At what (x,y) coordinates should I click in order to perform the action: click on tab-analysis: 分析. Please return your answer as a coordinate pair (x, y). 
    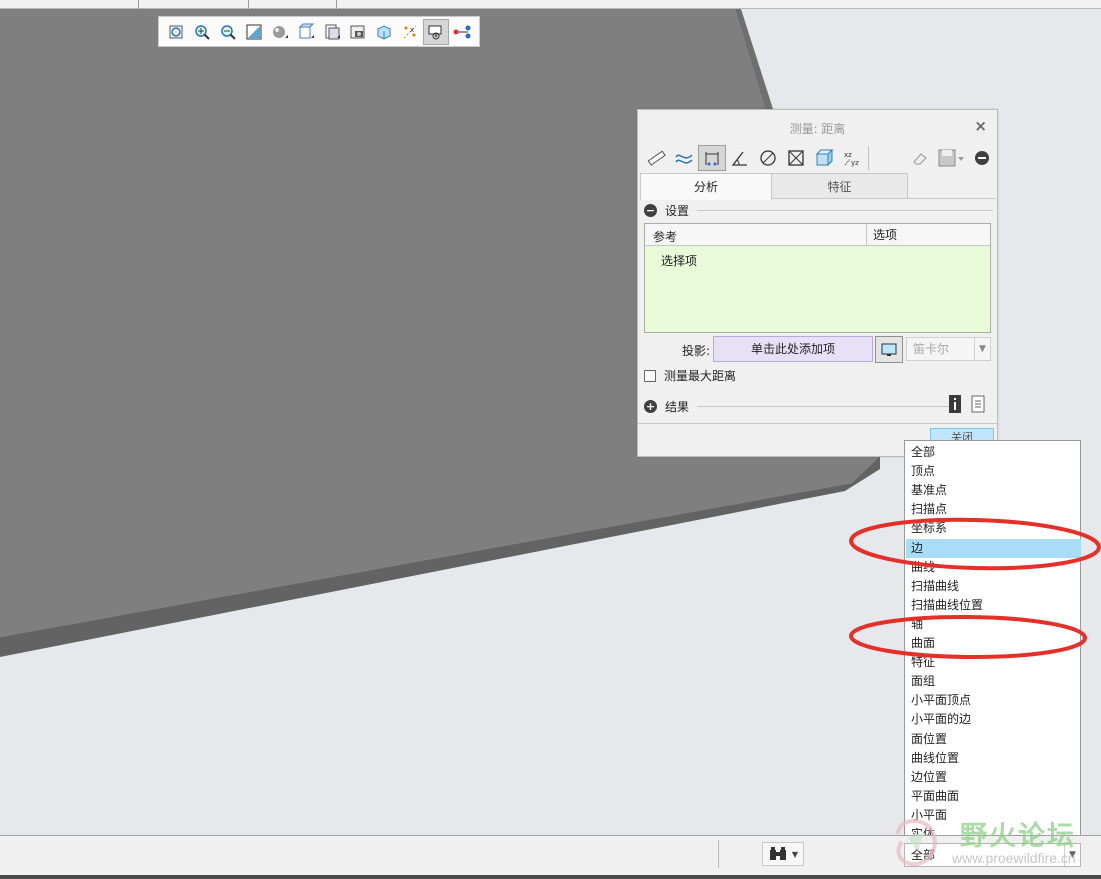
    Looking at the image, I should click on (706, 186).